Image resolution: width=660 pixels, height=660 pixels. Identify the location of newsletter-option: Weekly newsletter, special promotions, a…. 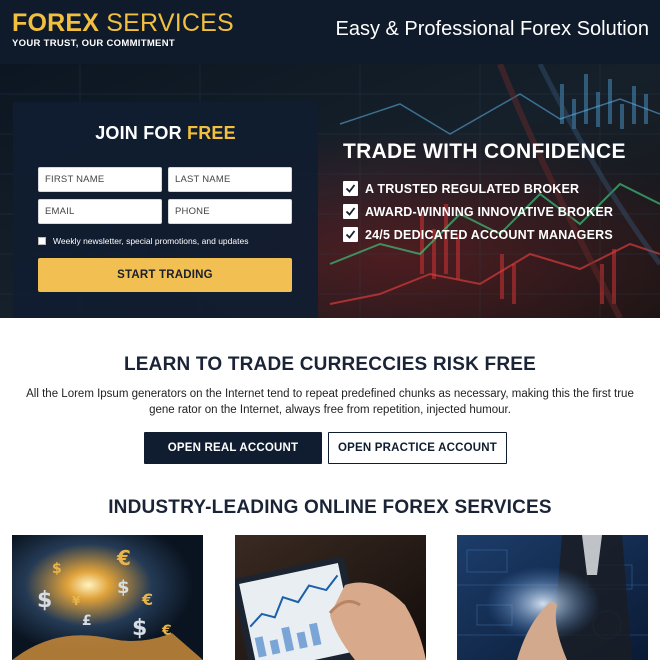
(143, 241).